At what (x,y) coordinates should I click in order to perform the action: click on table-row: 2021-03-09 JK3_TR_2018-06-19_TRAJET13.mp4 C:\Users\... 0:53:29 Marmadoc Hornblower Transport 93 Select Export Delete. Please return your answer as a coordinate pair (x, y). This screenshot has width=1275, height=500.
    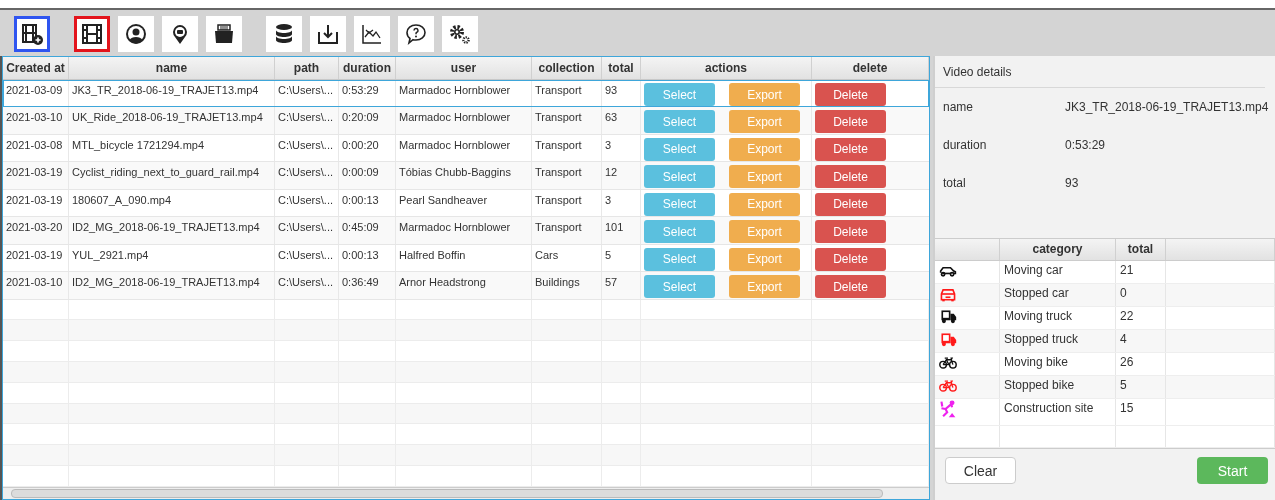
    Looking at the image, I should click on (466, 94).